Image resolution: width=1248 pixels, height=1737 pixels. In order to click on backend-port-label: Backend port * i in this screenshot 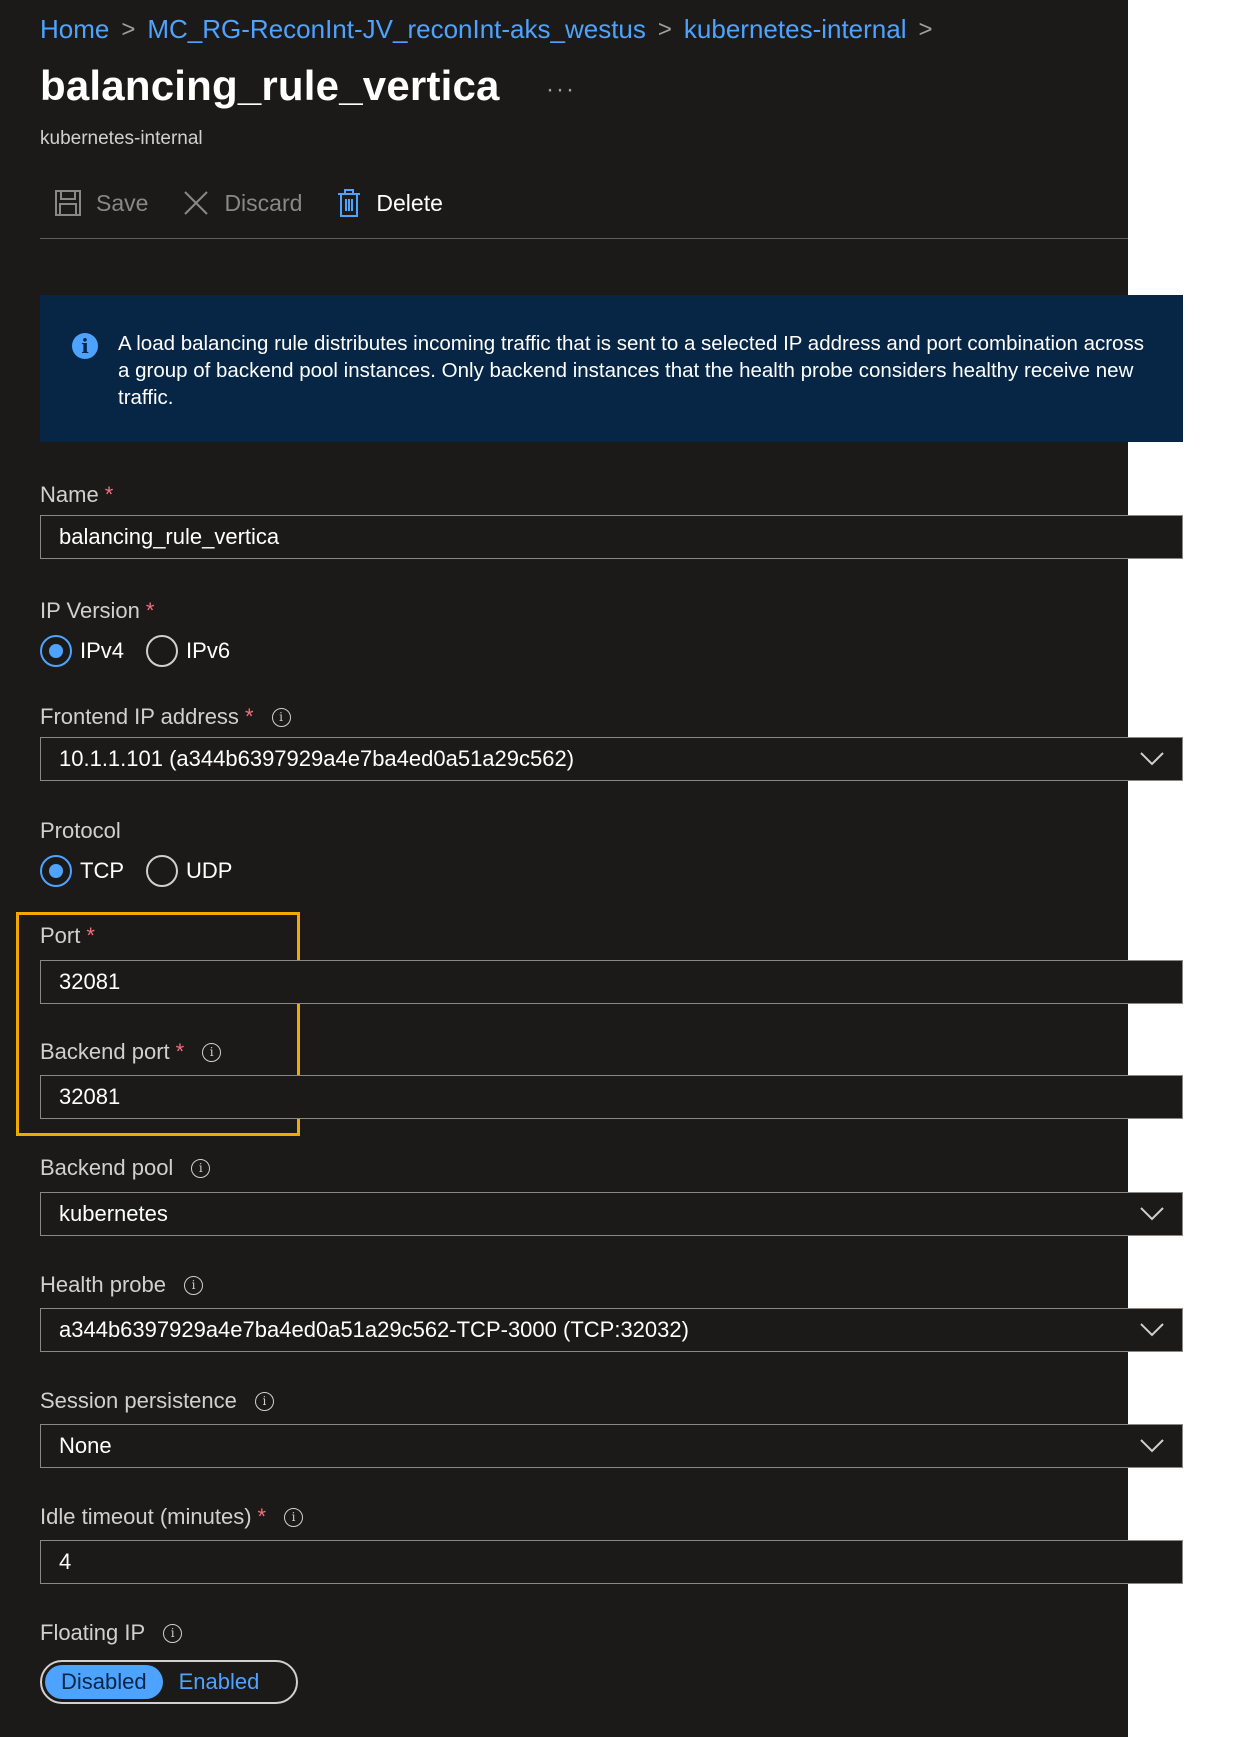, I will do `click(131, 1052)`.